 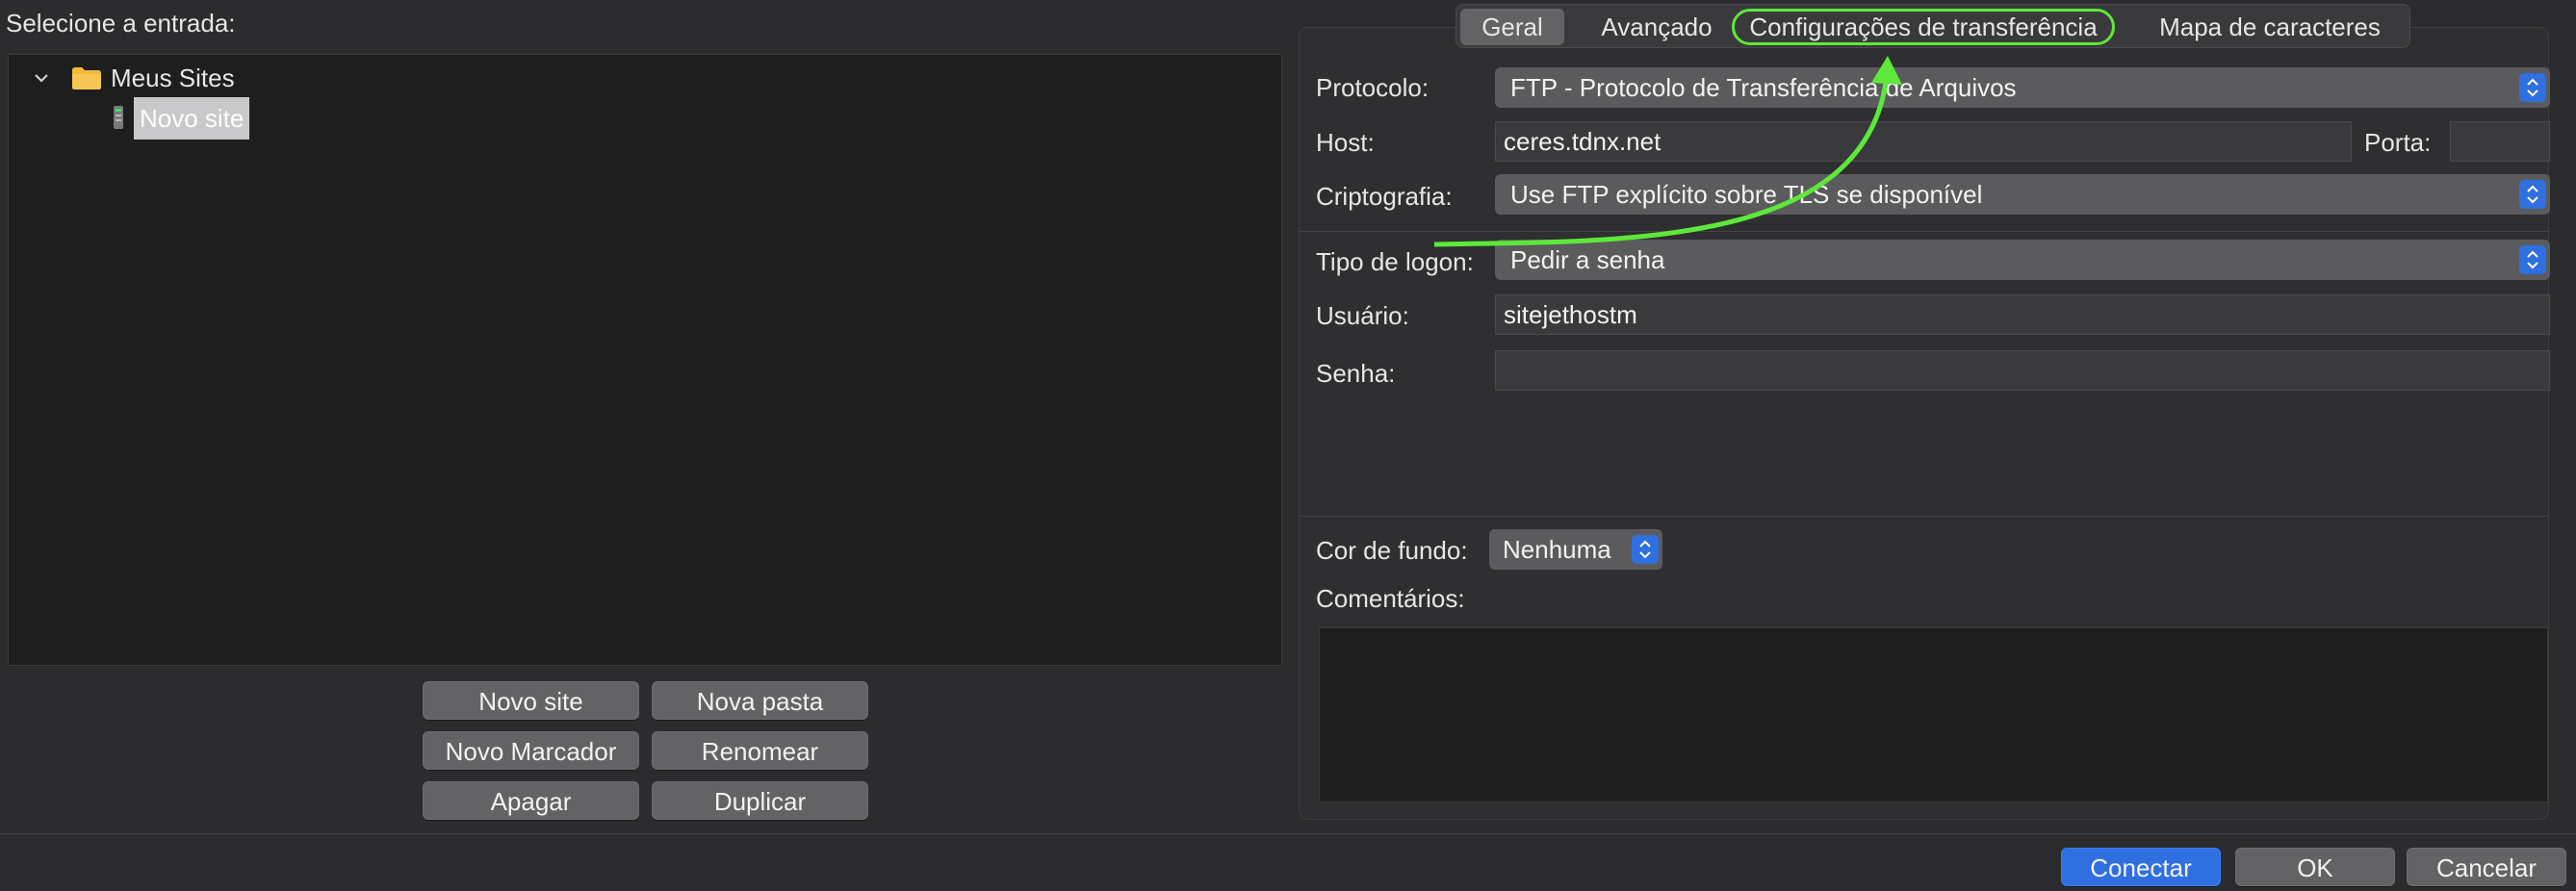 I want to click on connect-button: Conectar, so click(x=2141, y=867).